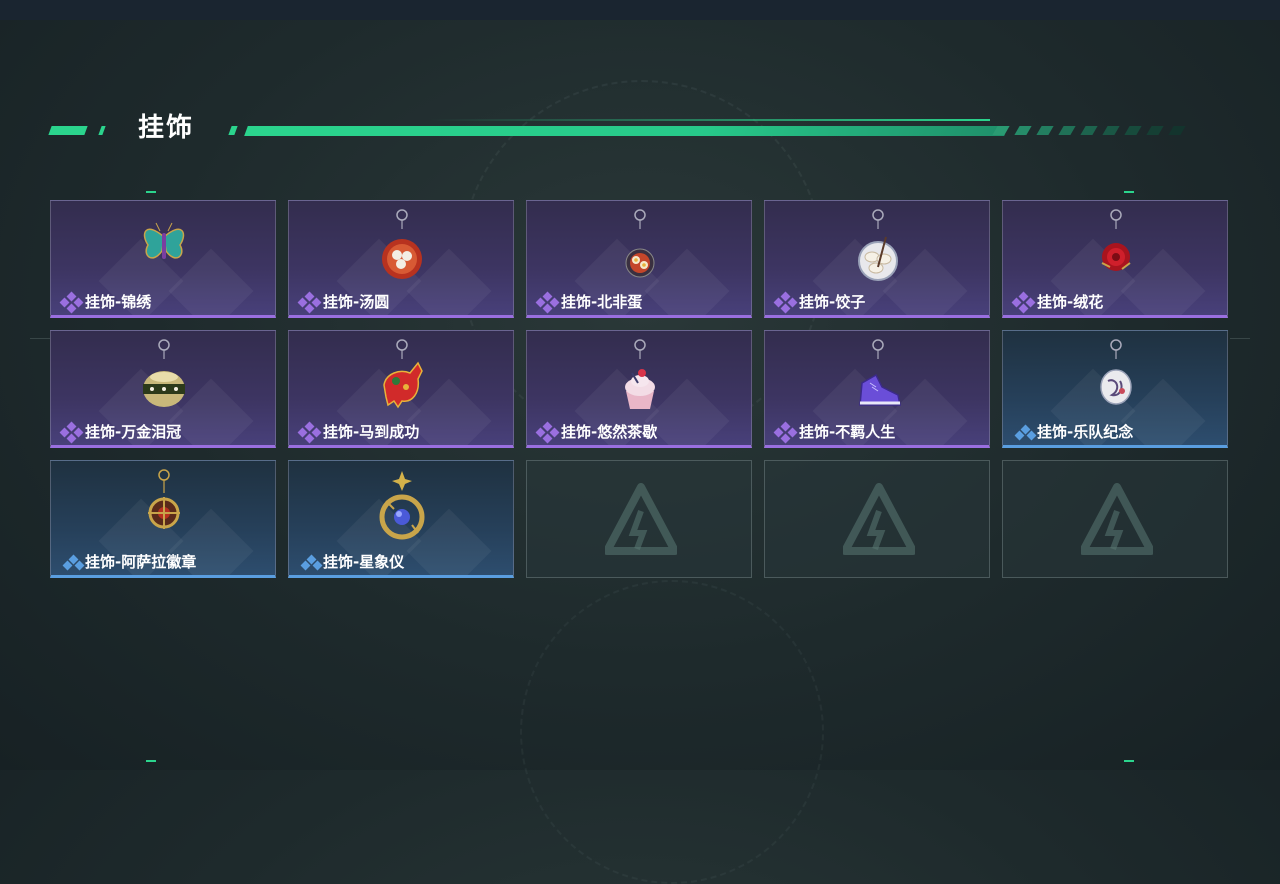  I want to click on shakshuka-charm-icon, so click(640, 247).